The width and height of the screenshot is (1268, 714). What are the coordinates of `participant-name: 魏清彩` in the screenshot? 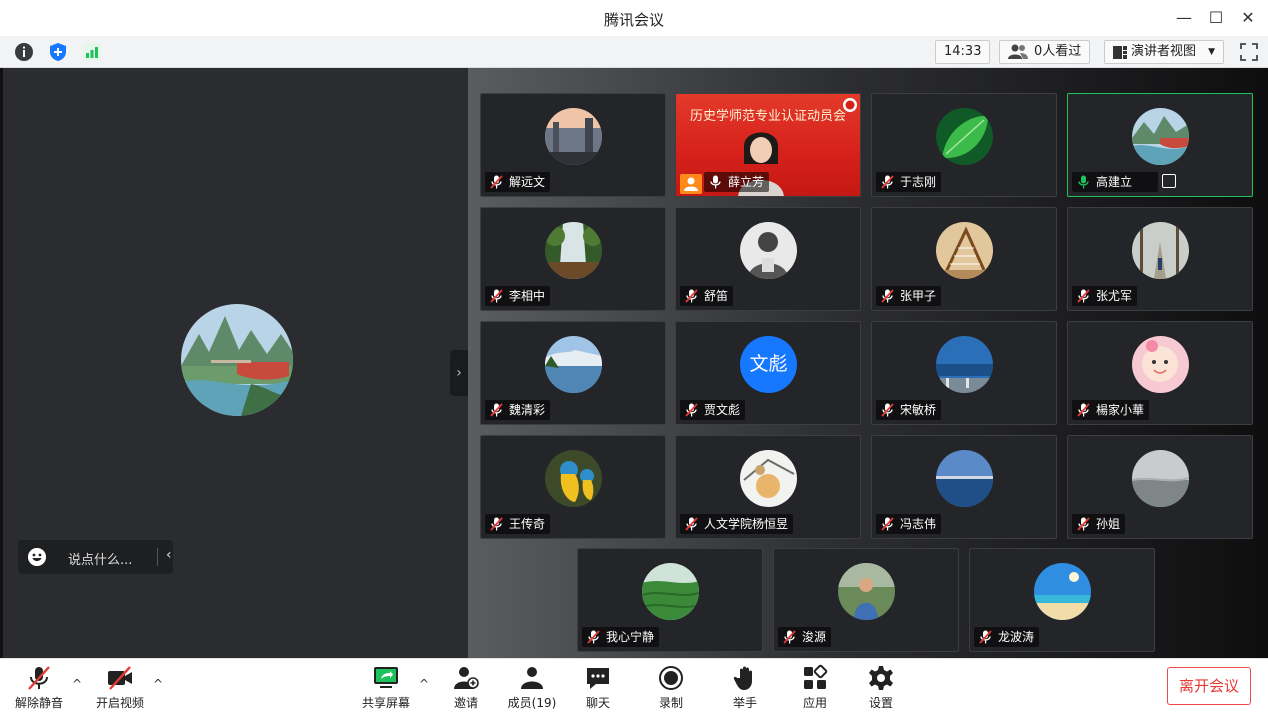 It's located at (527, 410).